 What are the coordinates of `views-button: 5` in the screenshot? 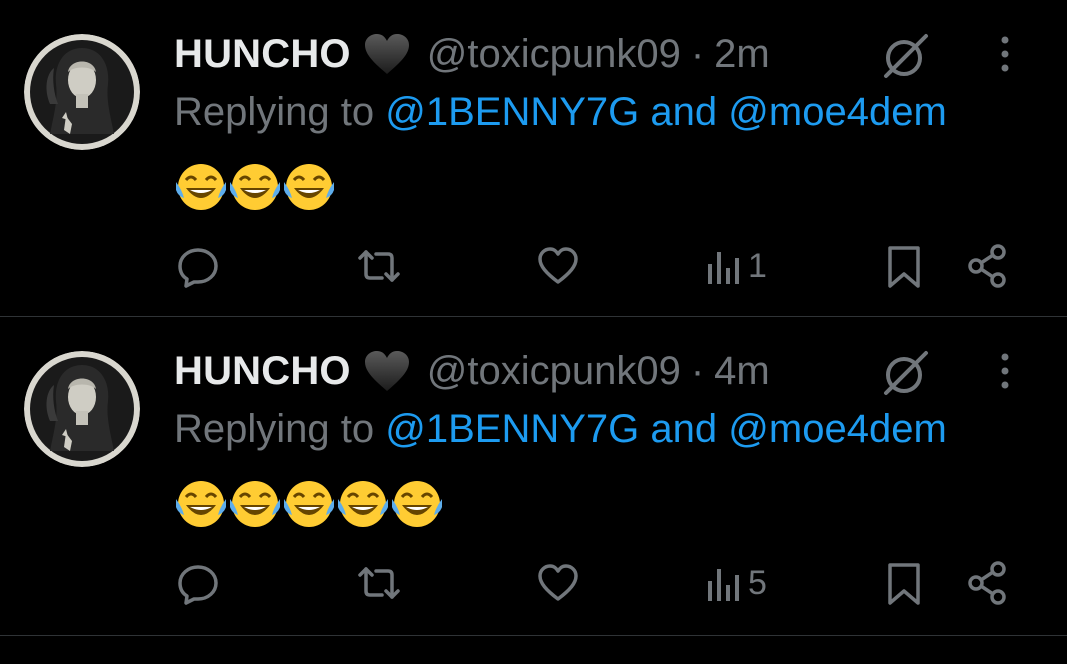 It's located at (735, 583).